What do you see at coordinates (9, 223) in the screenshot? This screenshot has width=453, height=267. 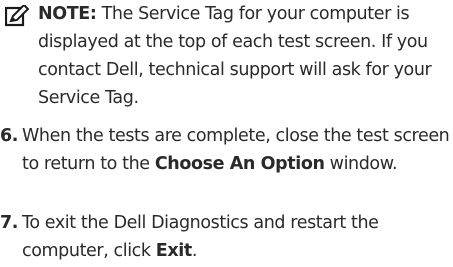 I see `step-number: 7.` at bounding box center [9, 223].